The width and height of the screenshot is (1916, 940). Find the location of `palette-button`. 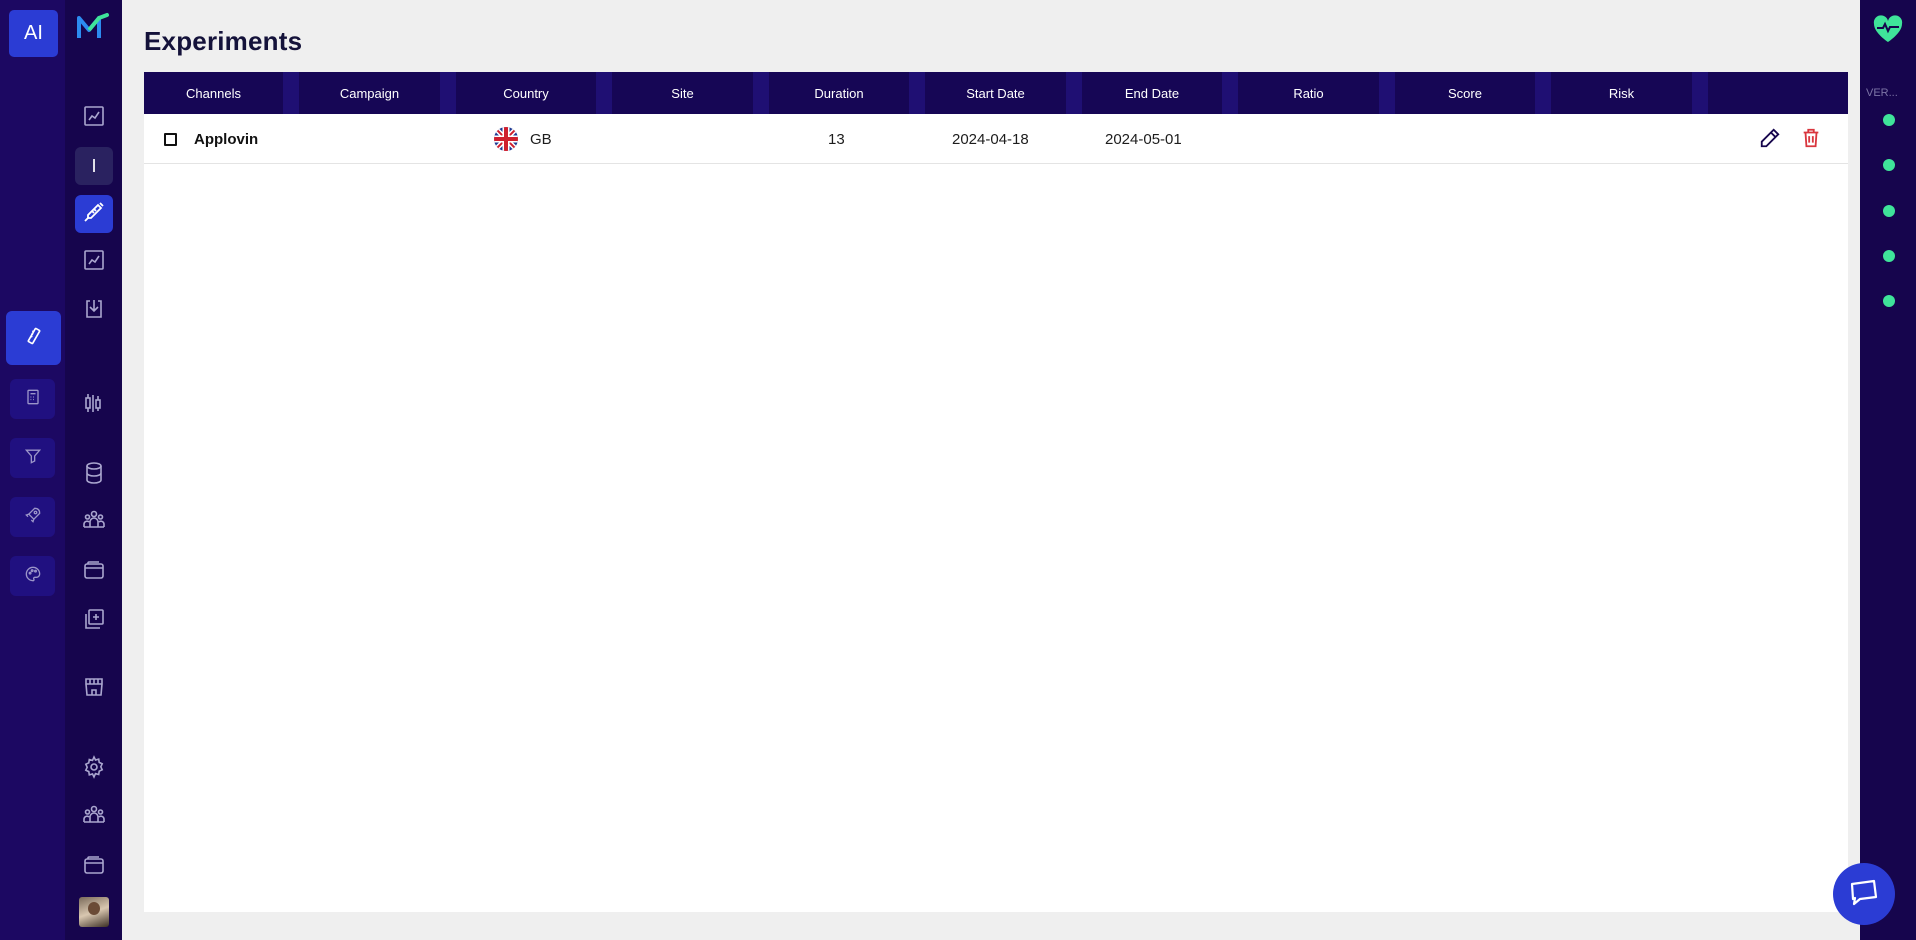

palette-button is located at coordinates (32, 576).